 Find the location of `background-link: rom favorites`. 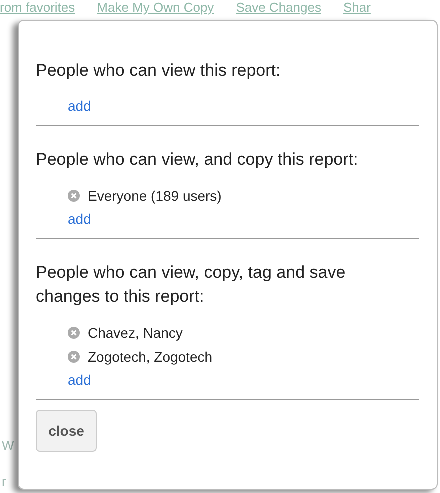

background-link: rom favorites is located at coordinates (38, 8).